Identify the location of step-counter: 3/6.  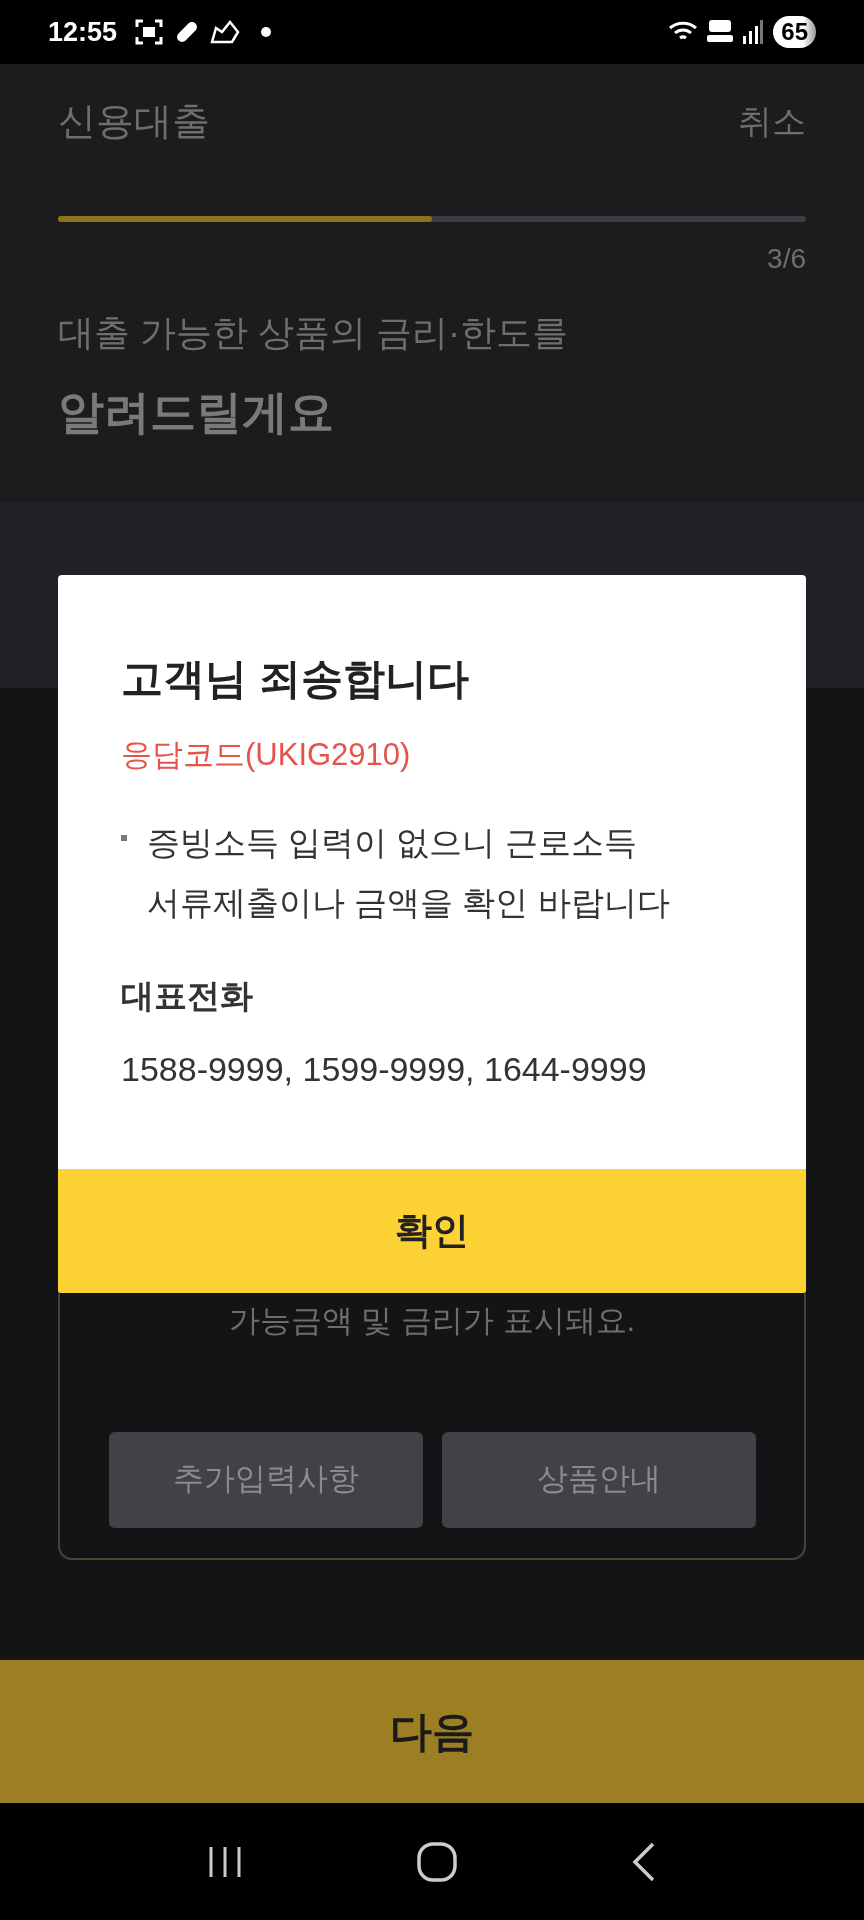
(786, 259).